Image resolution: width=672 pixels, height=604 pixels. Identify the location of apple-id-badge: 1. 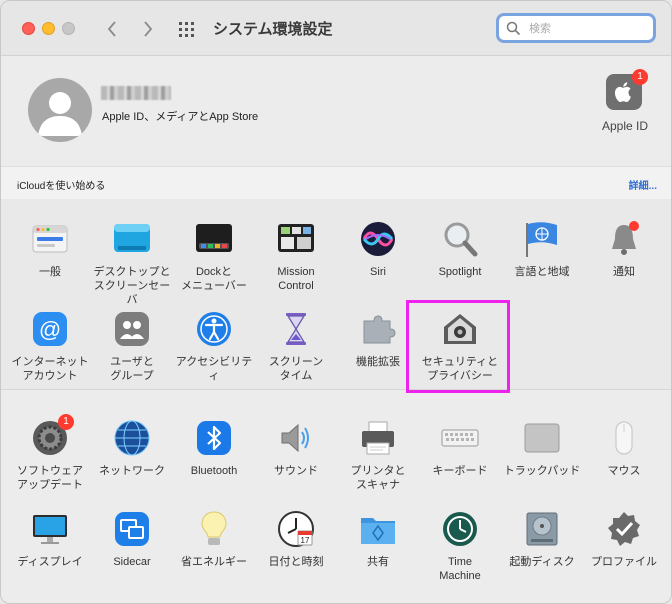
(640, 77).